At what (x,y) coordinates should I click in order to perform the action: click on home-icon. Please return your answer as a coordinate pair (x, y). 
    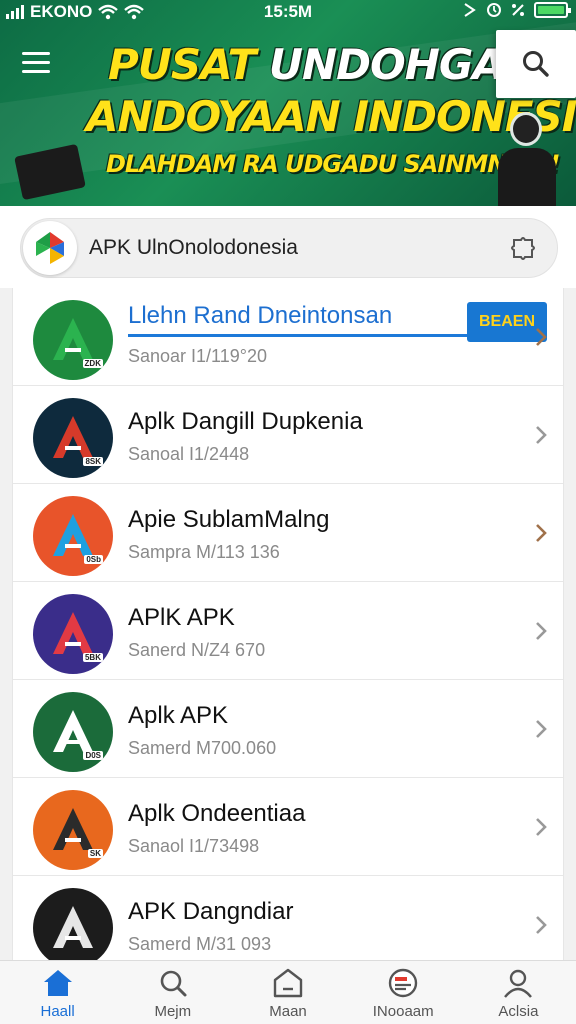
    Looking at the image, I should click on (57, 983).